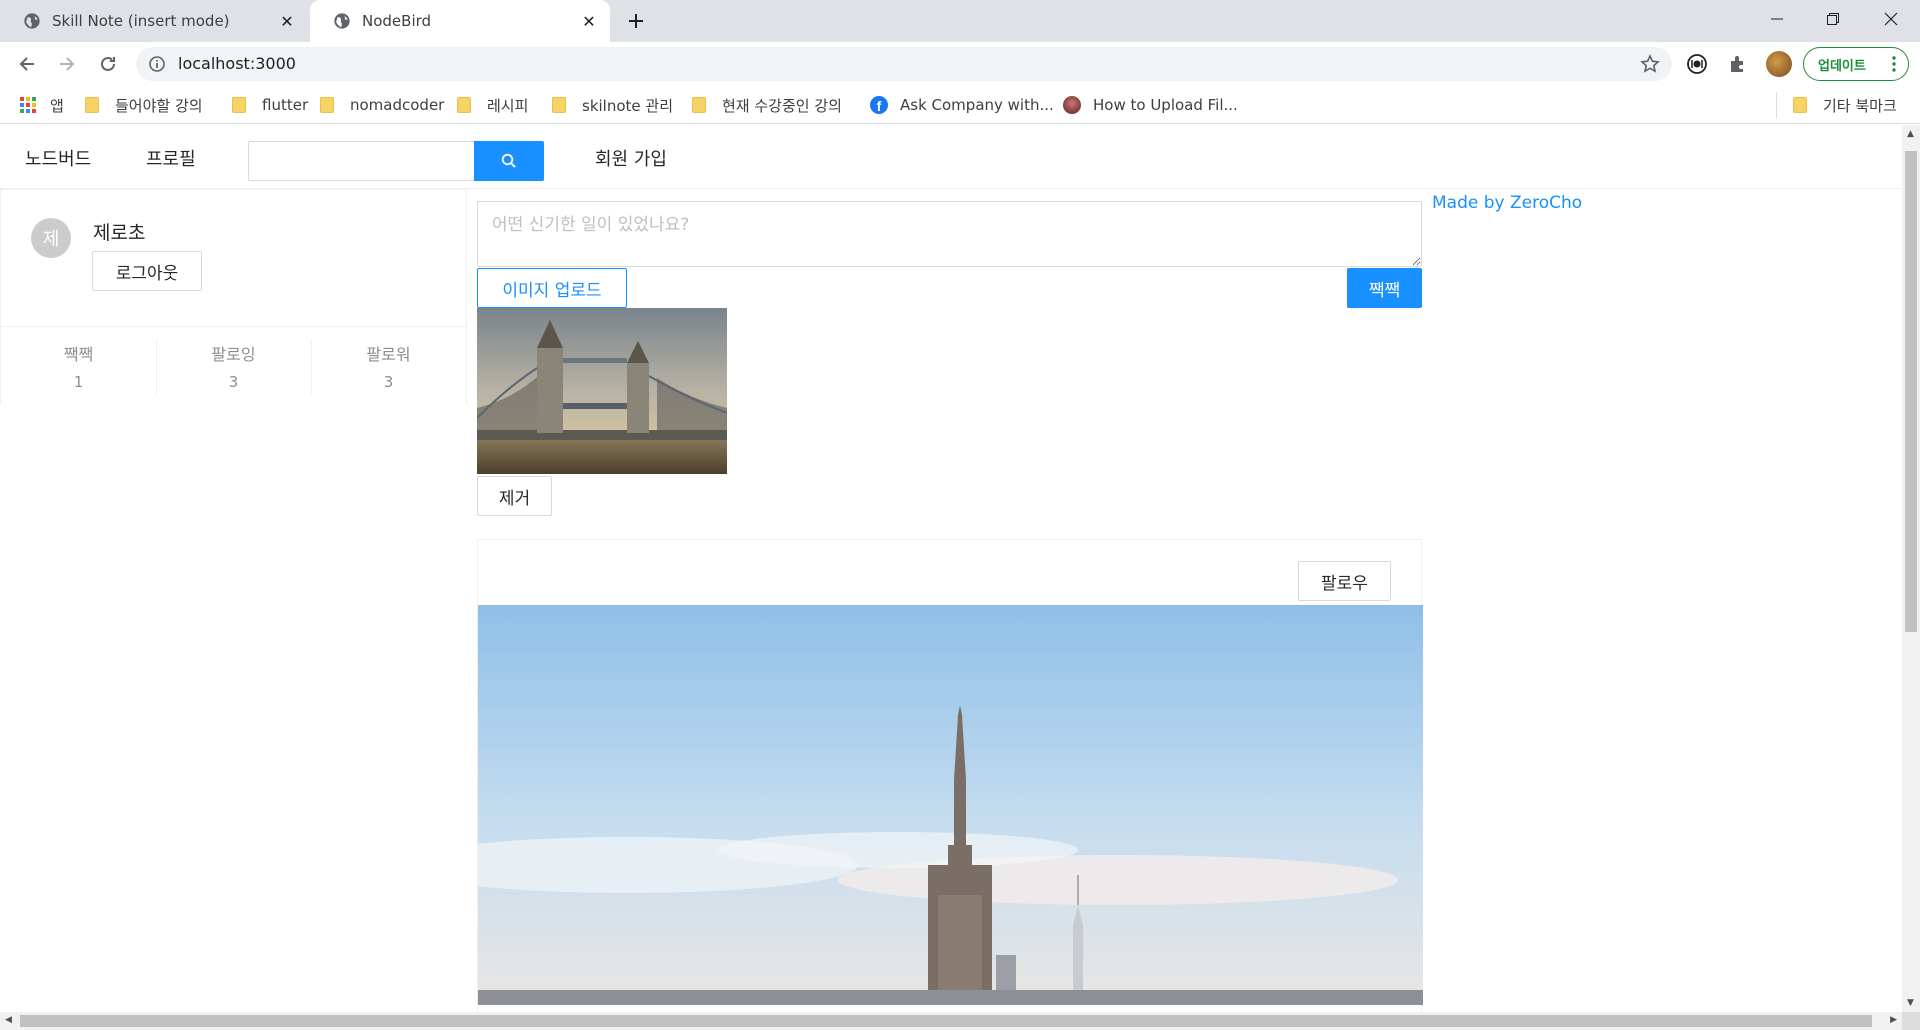  Describe the element at coordinates (951, 157) in the screenshot. I see `top-menu: 노드버드 프로필 회원 가입` at that location.